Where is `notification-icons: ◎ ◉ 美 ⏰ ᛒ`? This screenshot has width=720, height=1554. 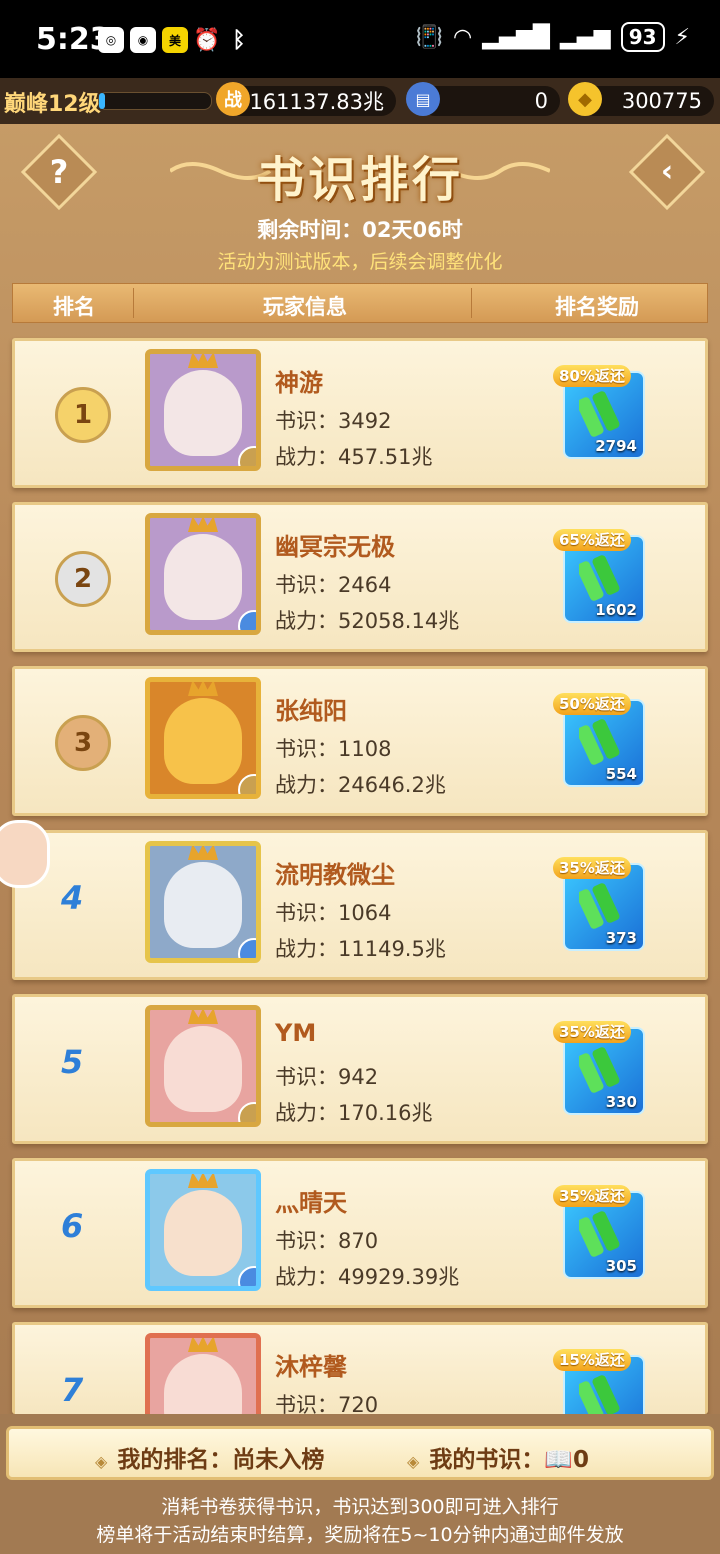 notification-icons: ◎ ◉ 美 ⏰ ᛒ is located at coordinates (175, 40).